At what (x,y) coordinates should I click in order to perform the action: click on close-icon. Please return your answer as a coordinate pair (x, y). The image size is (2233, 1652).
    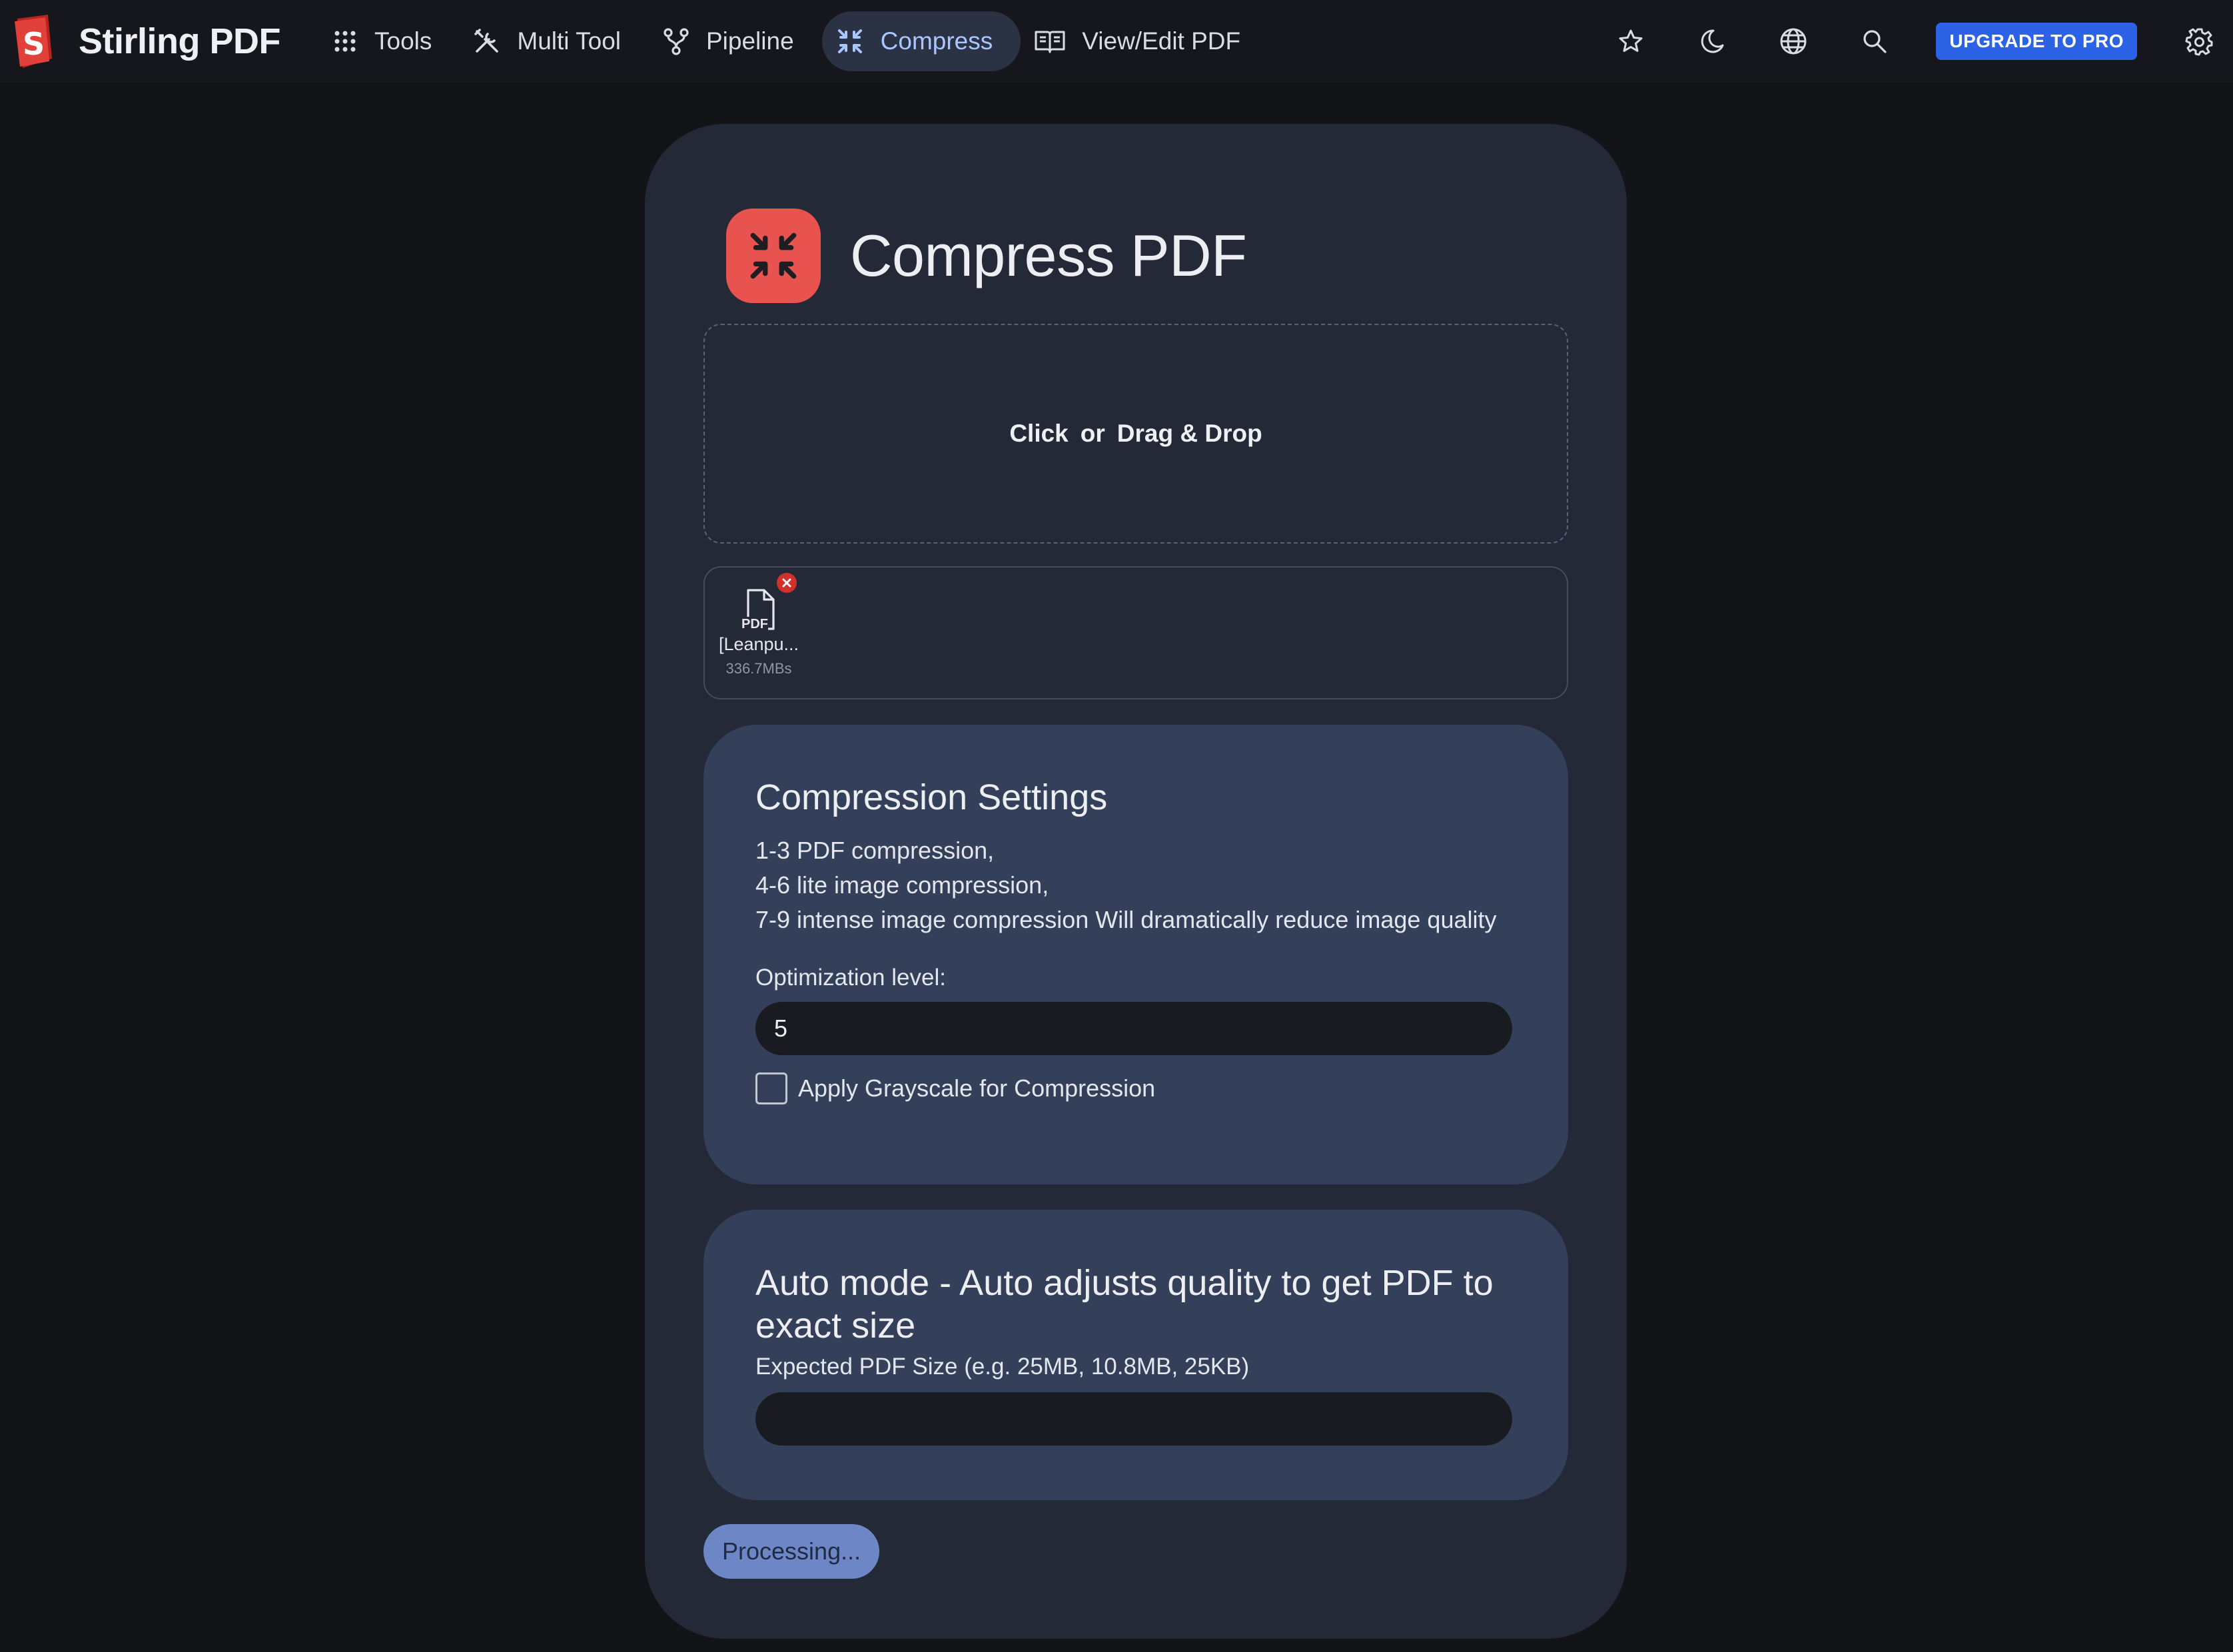
    Looking at the image, I should click on (787, 583).